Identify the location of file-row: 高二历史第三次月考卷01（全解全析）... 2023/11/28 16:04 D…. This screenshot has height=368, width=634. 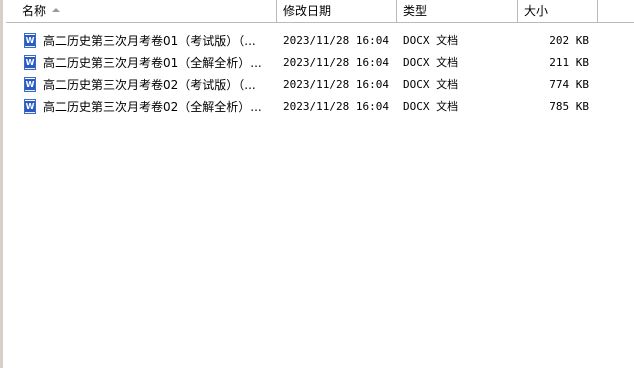
(320, 63).